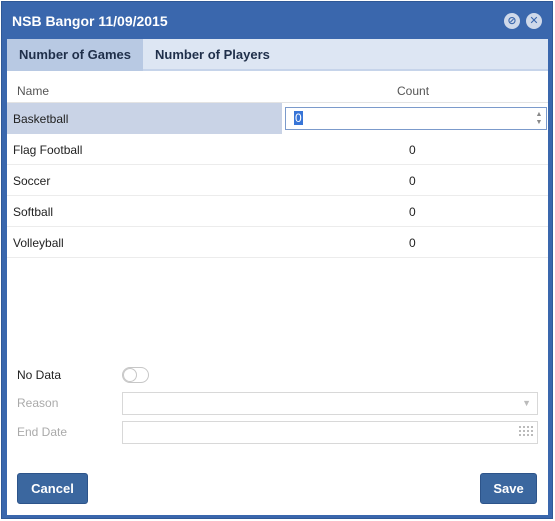 Image resolution: width=555 pixels, height=521 pixels. I want to click on column-header-count: Count, so click(413, 91).